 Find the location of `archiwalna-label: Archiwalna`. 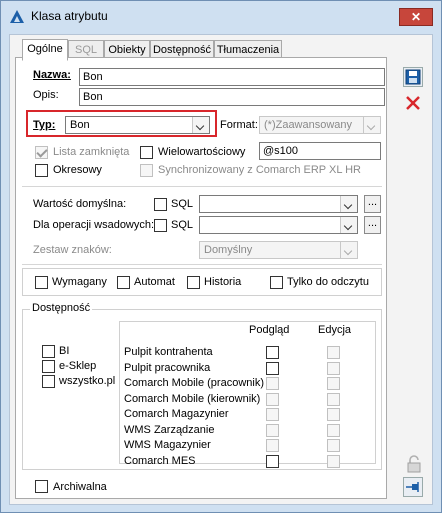

archiwalna-label: Archiwalna is located at coordinates (80, 487).